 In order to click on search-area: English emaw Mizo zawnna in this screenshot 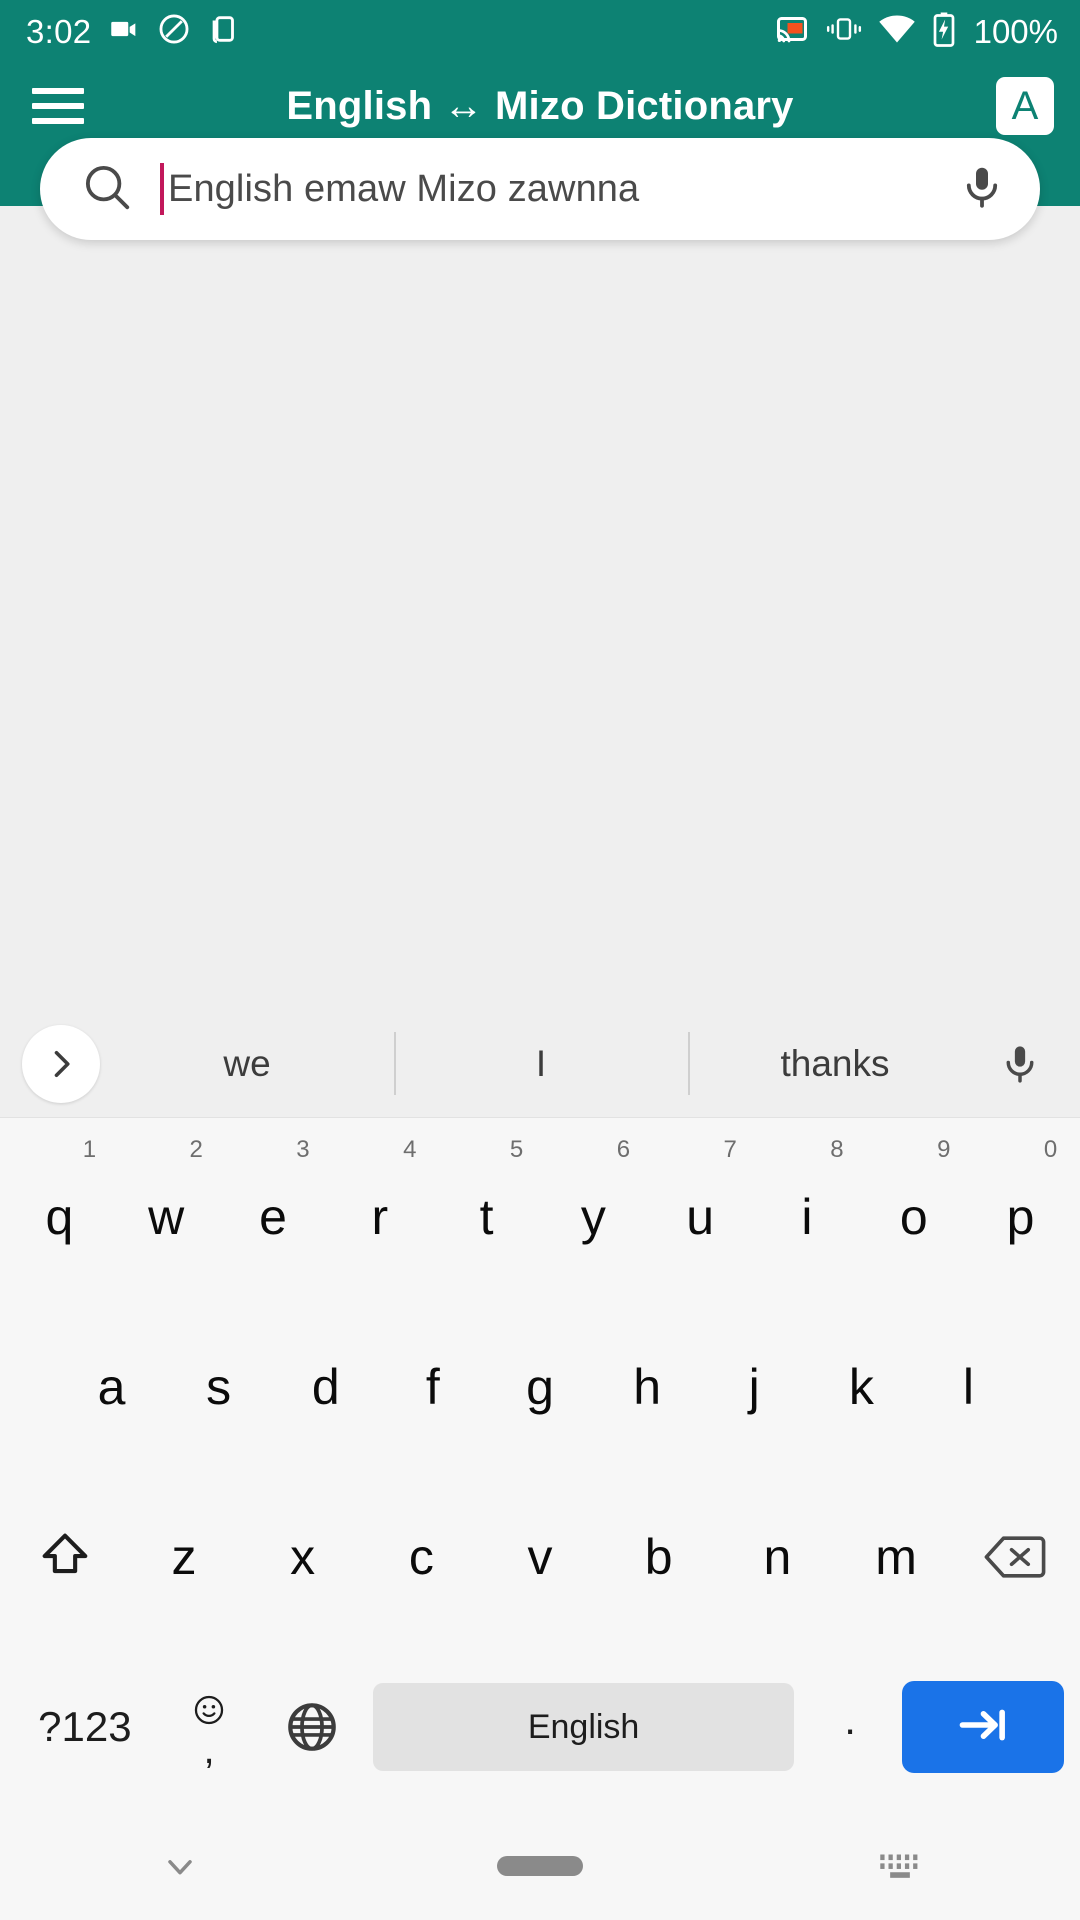, I will do `click(540, 189)`.